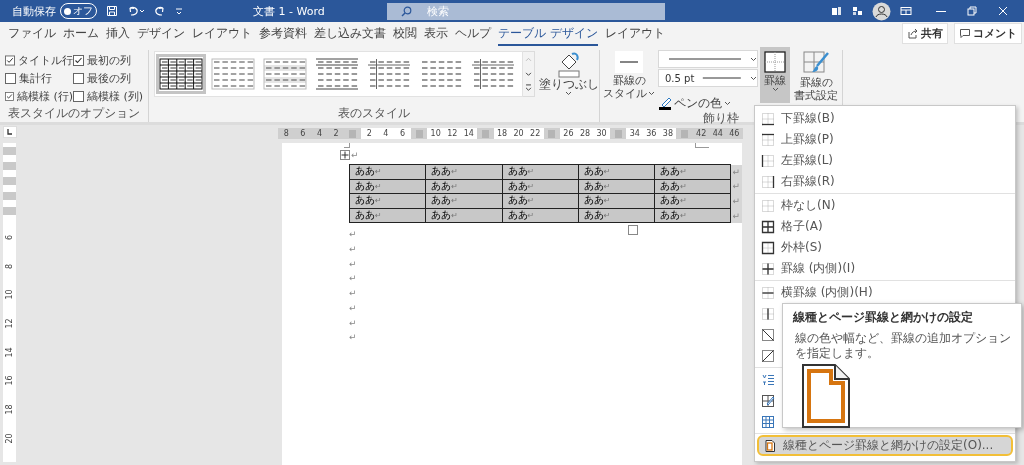 This screenshot has height=465, width=1024. What do you see at coordinates (9, 380) in the screenshot?
I see `ruler-number: 16` at bounding box center [9, 380].